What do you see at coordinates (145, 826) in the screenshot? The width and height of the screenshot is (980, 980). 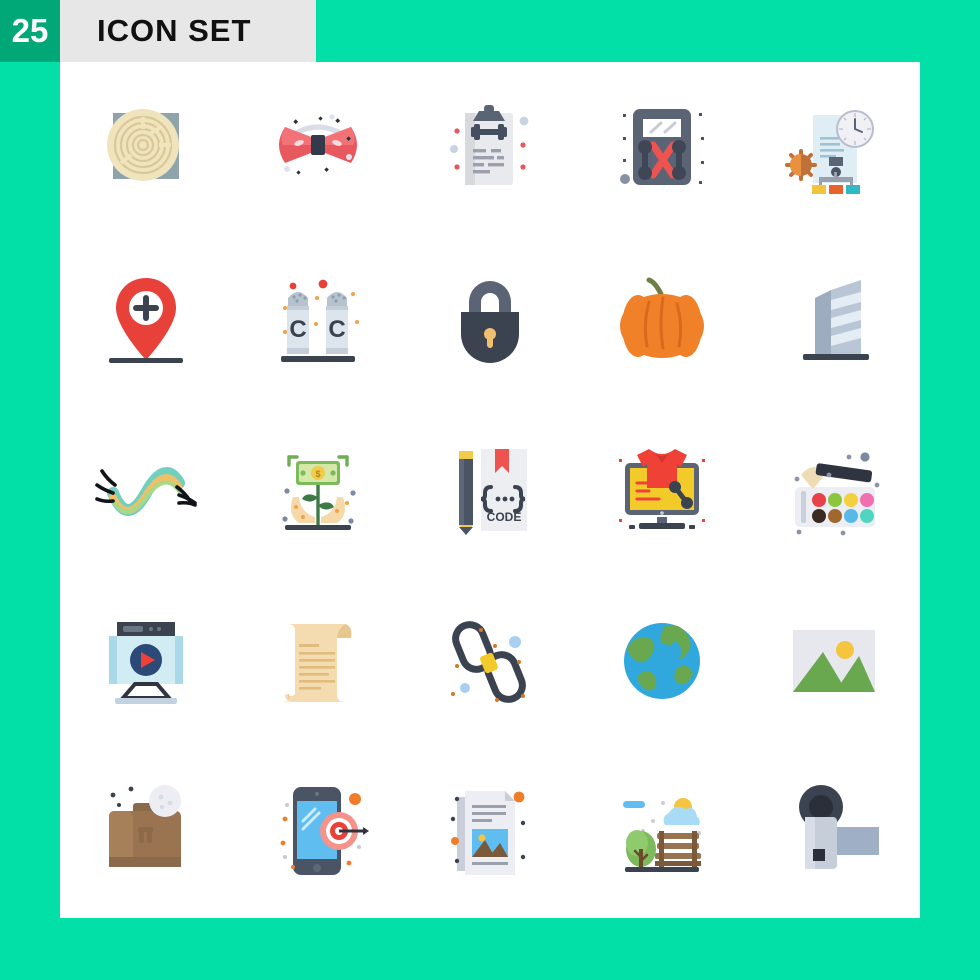 I see `briefcase-icon` at bounding box center [145, 826].